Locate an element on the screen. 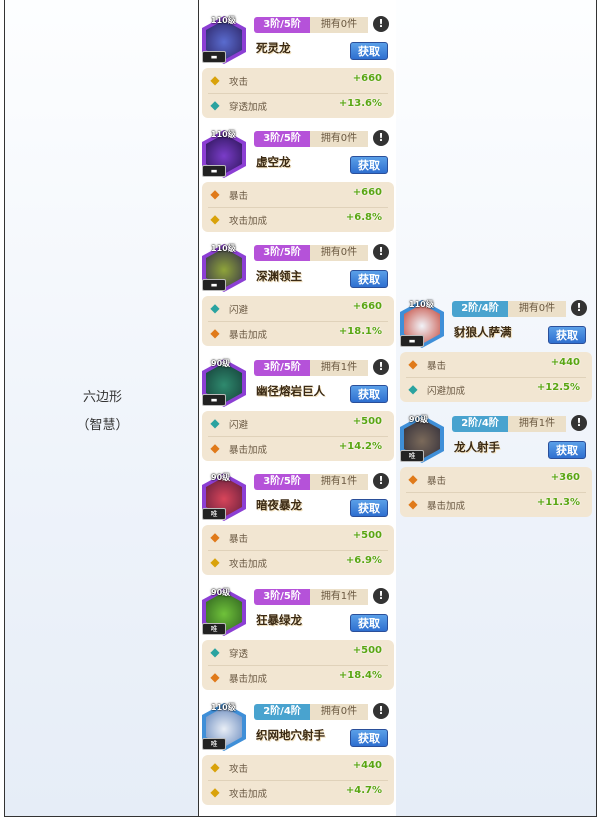 Image resolution: width=599 pixels, height=819 pixels. stat-label: 闪避加成 is located at coordinates (446, 391).